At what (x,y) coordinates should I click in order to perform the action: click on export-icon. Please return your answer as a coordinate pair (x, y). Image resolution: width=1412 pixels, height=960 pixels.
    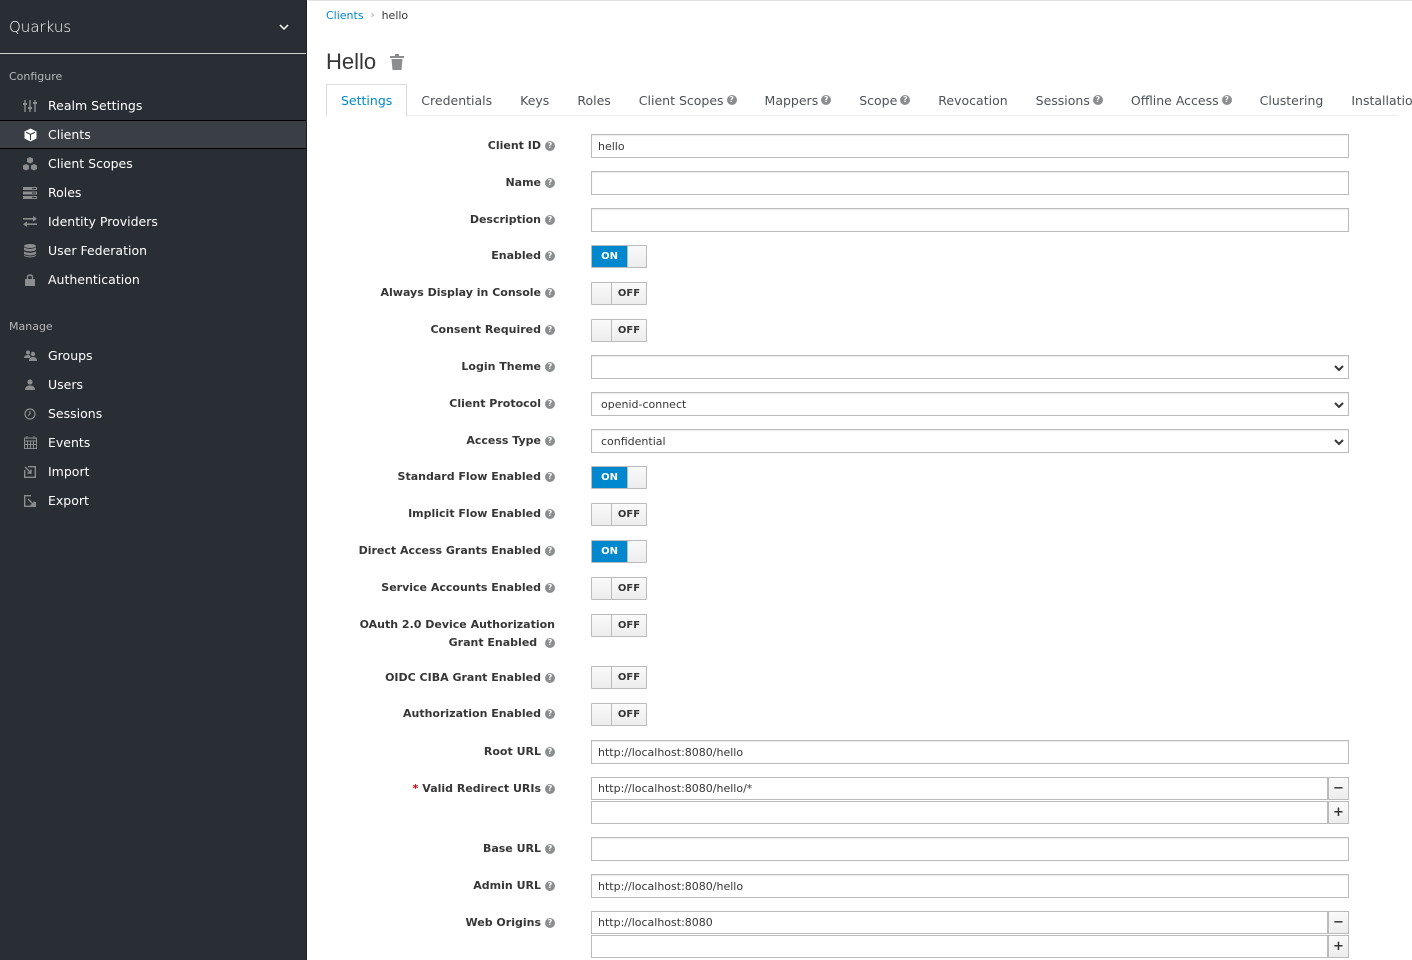
    Looking at the image, I should click on (30, 501).